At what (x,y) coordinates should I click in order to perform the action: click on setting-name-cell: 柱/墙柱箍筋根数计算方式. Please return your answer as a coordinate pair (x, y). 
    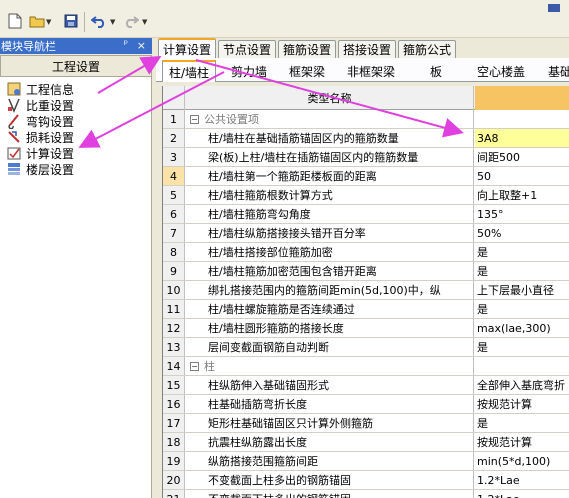
    Looking at the image, I should click on (330, 195).